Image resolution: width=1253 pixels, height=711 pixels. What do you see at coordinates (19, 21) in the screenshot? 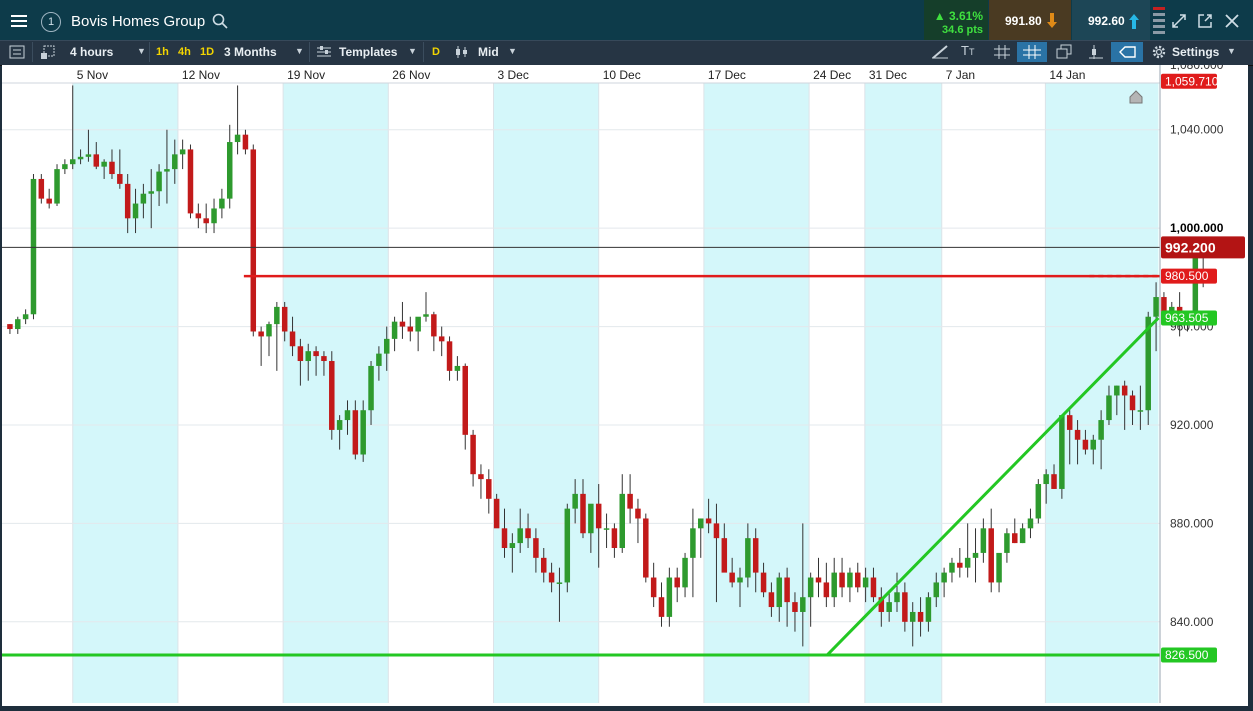
I see `menu-icon` at bounding box center [19, 21].